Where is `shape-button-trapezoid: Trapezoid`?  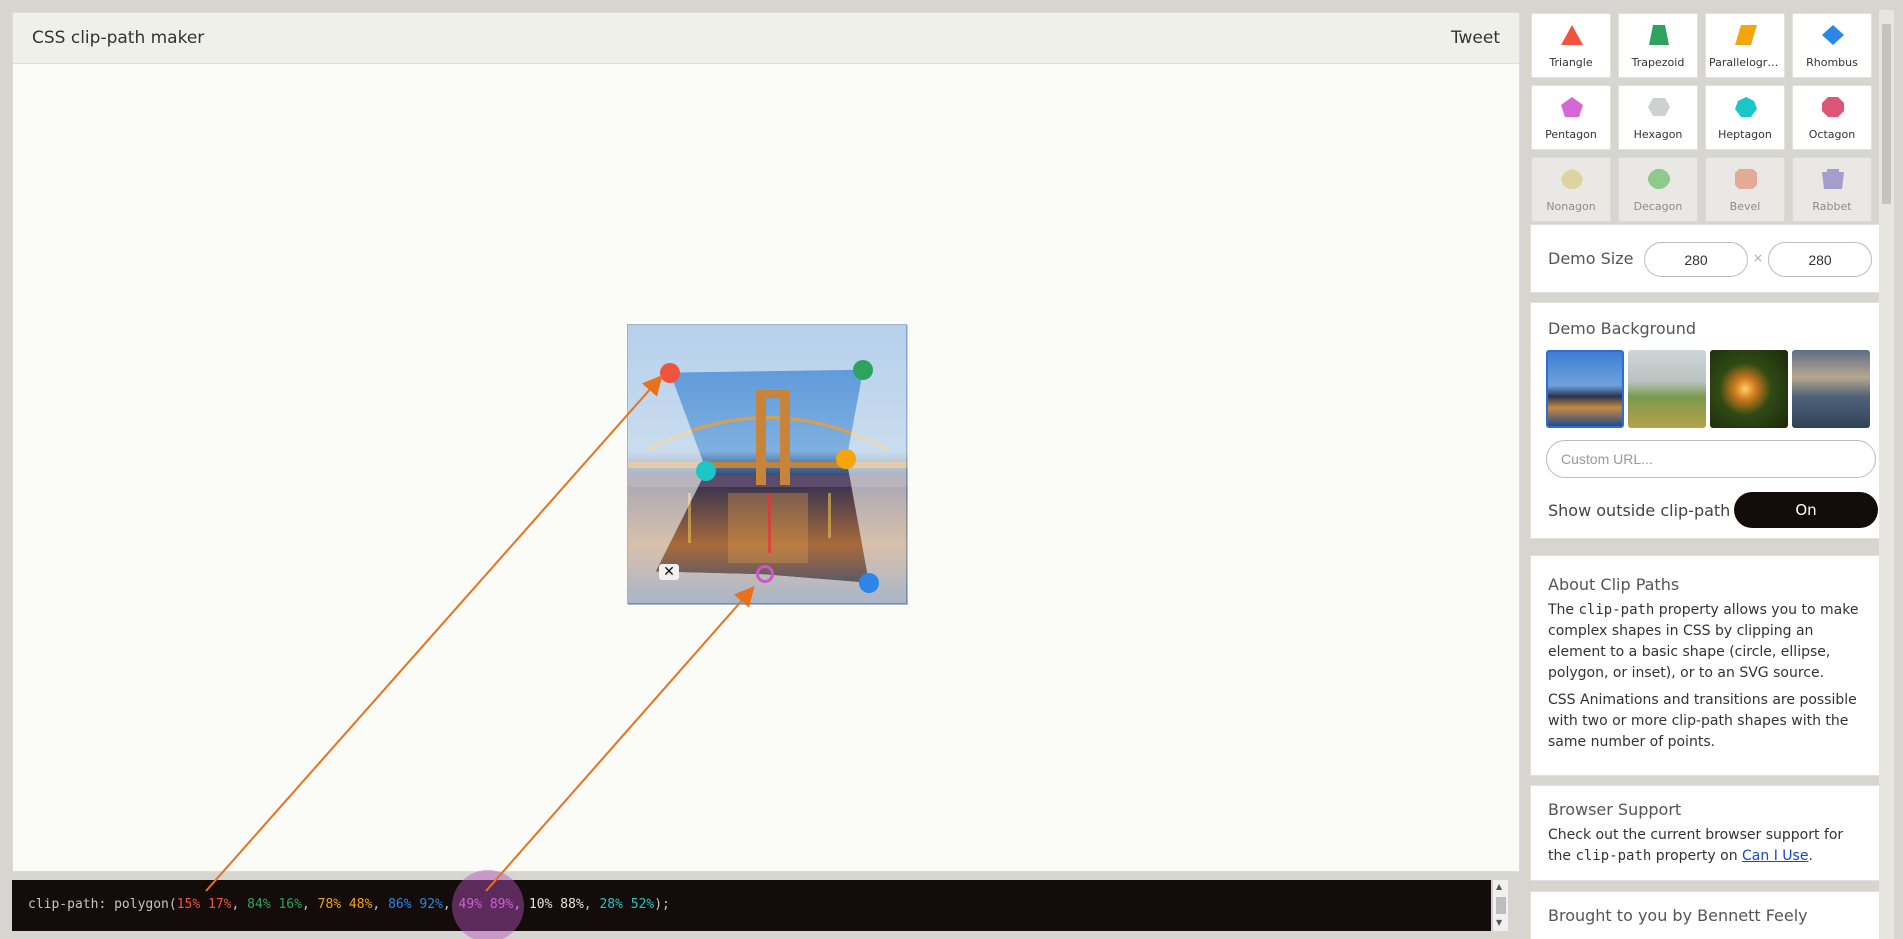 shape-button-trapezoid: Trapezoid is located at coordinates (1658, 45).